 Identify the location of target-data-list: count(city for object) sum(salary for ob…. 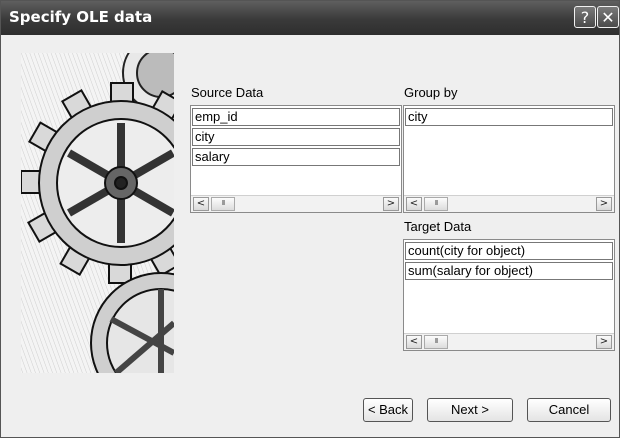
(509, 295).